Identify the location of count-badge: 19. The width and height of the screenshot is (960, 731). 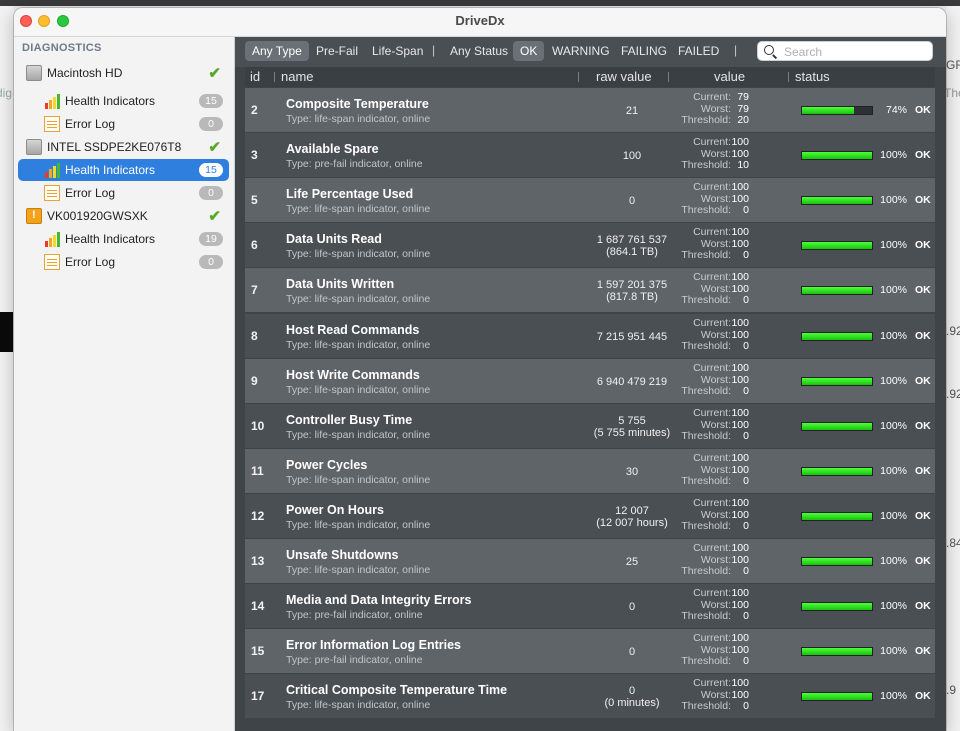
(211, 239).